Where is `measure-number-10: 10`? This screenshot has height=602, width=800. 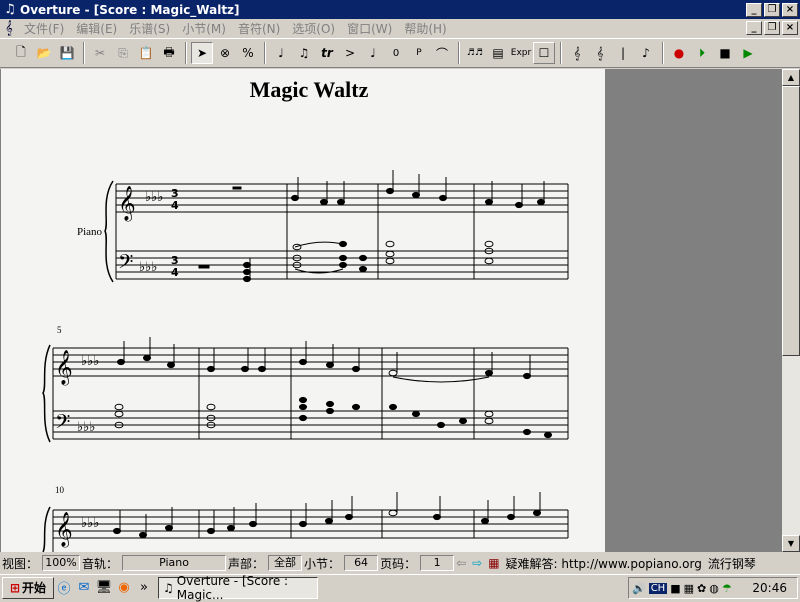 measure-number-10: 10 is located at coordinates (60, 490).